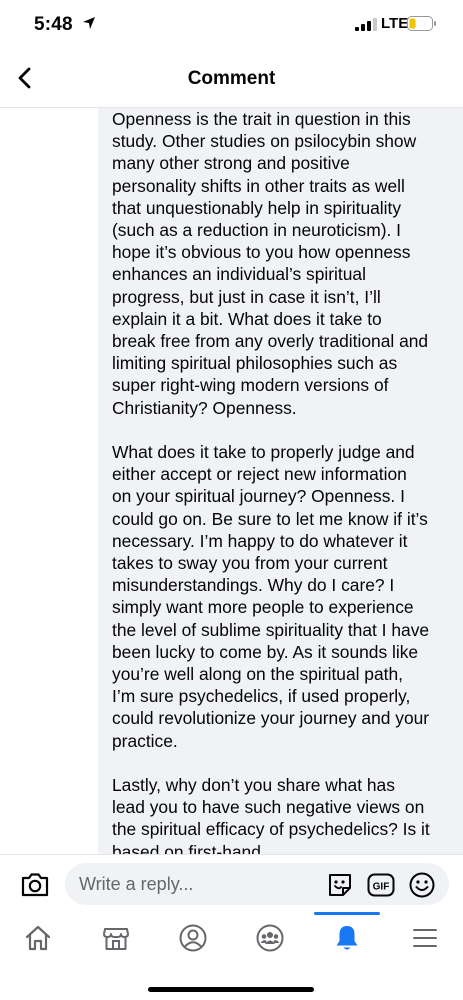 The width and height of the screenshot is (463, 1000). I want to click on home-indicator, so click(231, 989).